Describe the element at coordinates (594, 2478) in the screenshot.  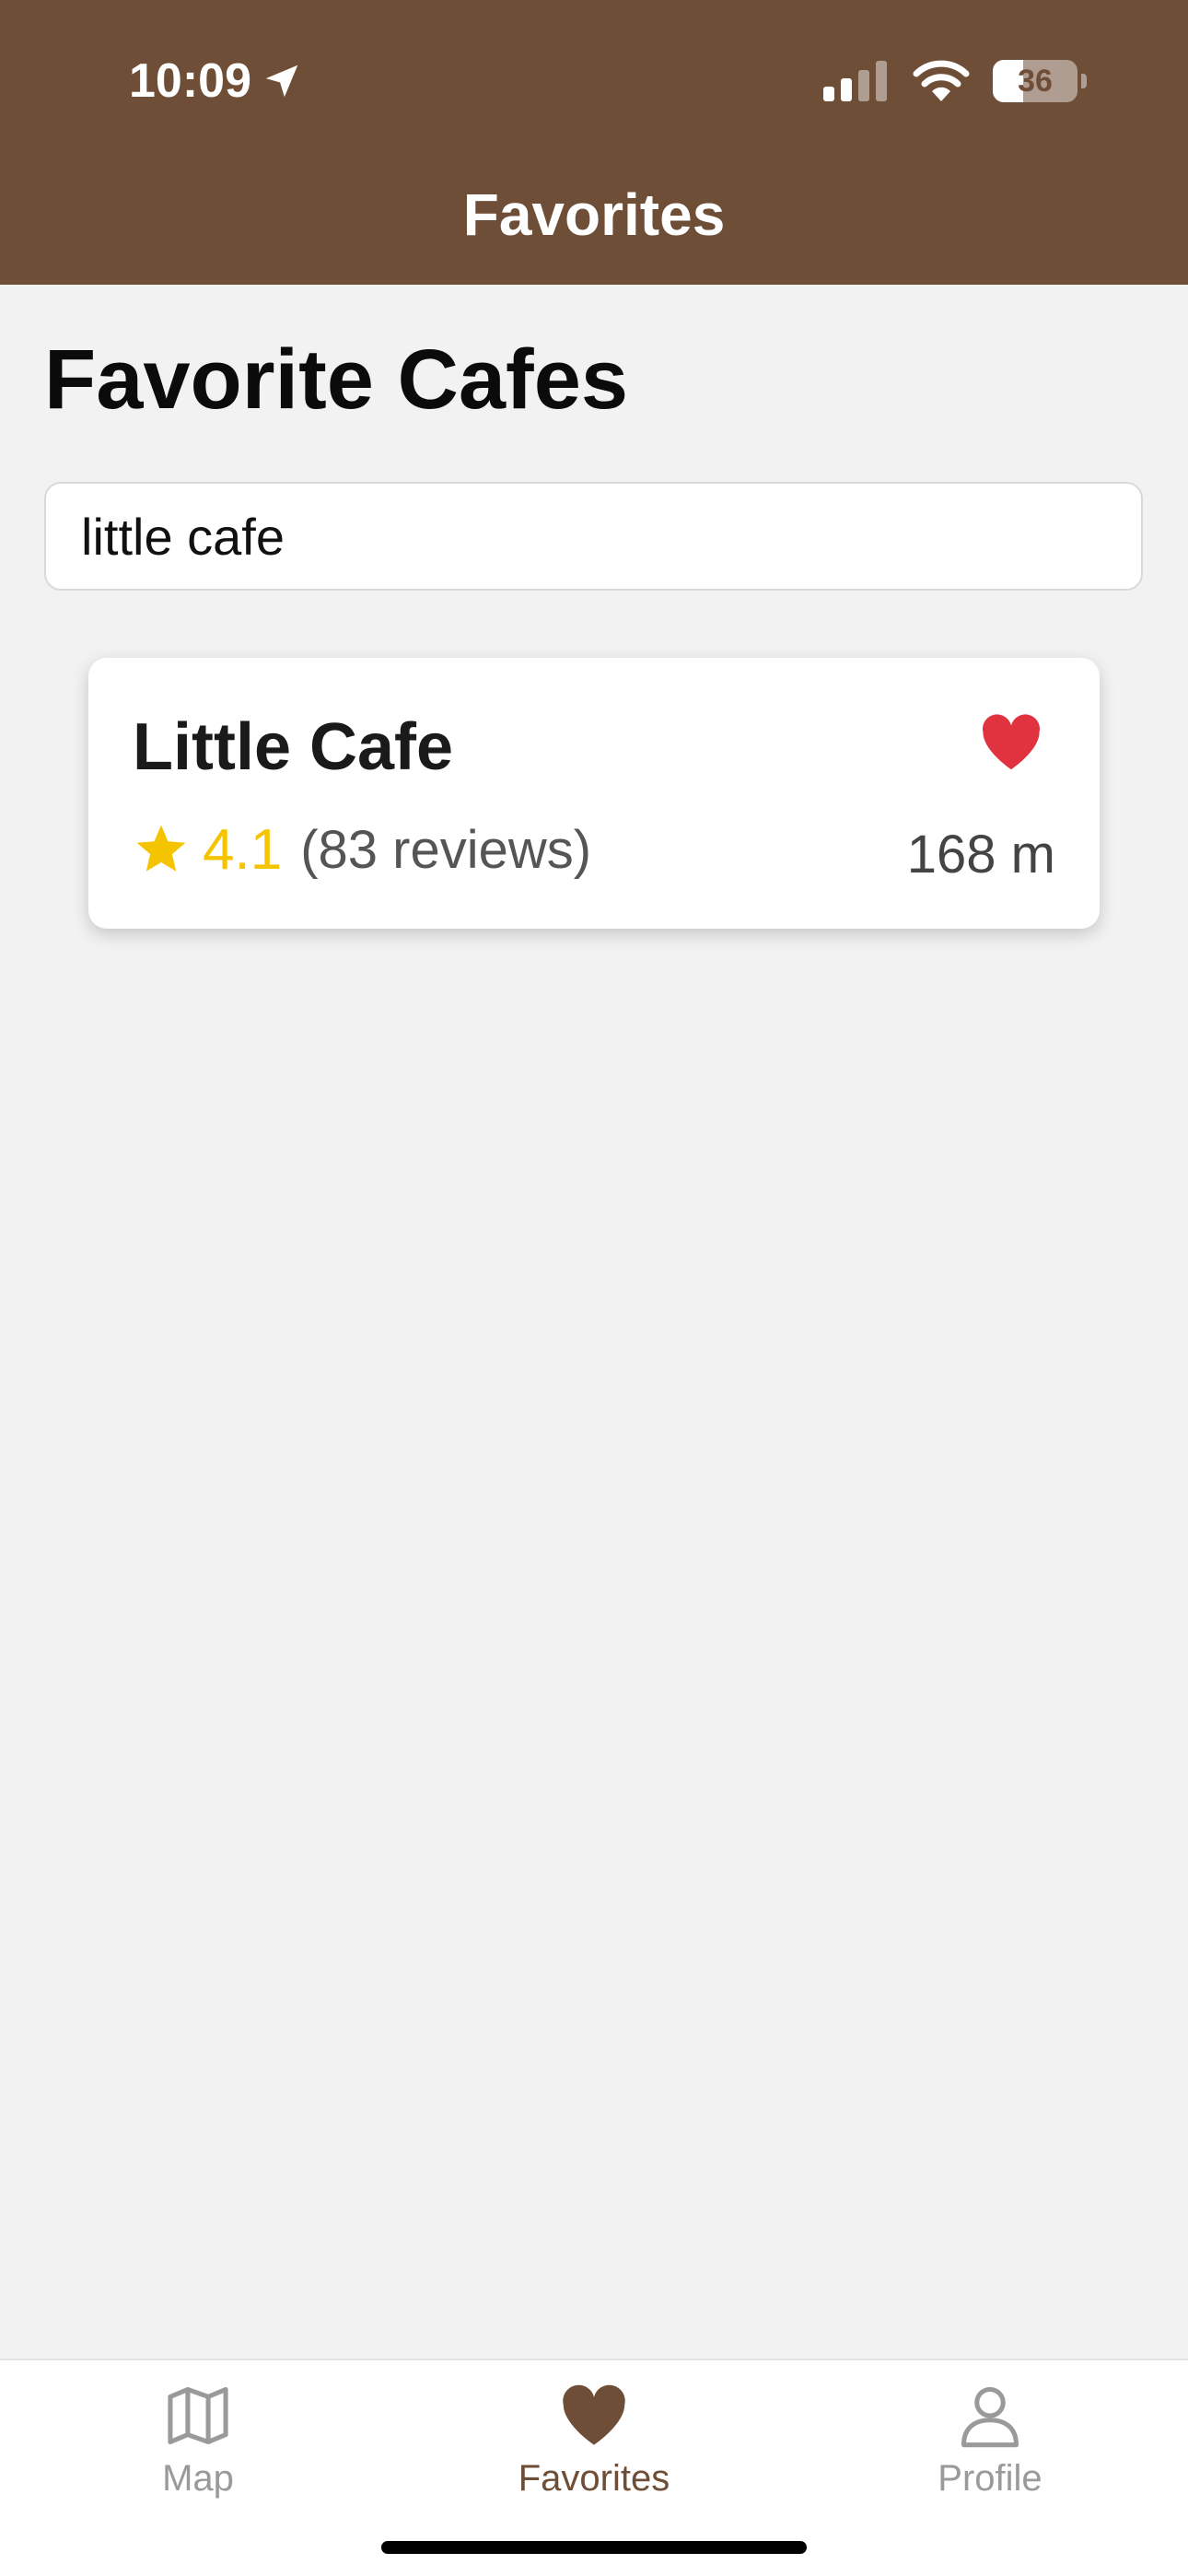
I see `tab-favorites-label: Favorites` at that location.